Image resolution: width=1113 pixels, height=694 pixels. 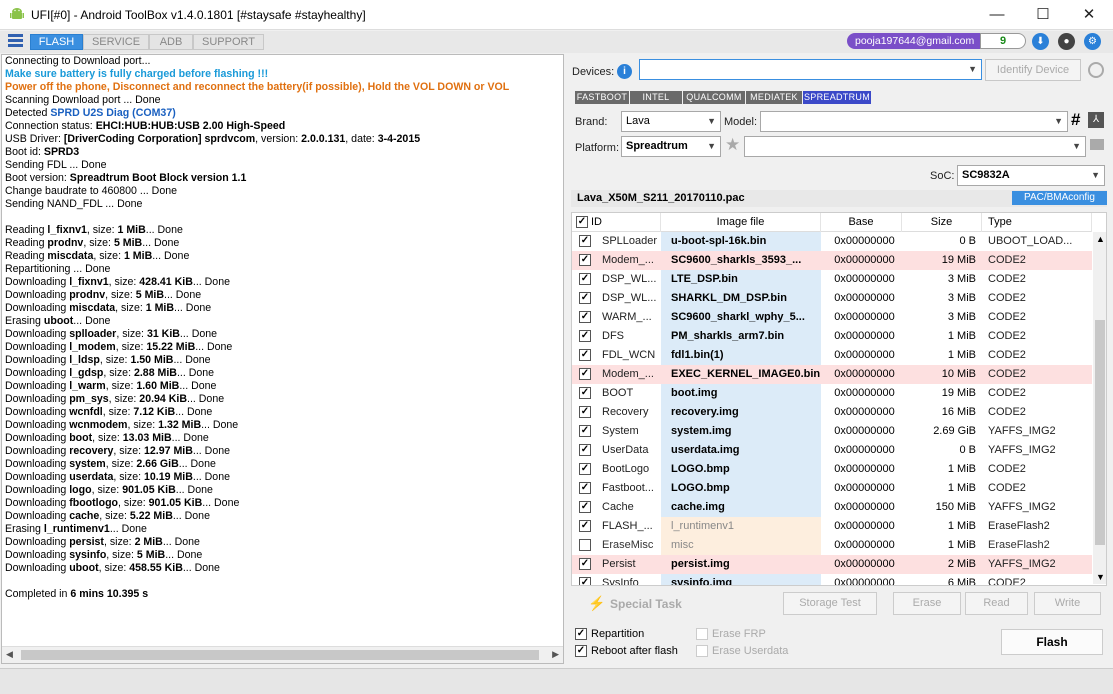 I want to click on tab-fastboot: FASTBOOT, so click(x=602, y=97).